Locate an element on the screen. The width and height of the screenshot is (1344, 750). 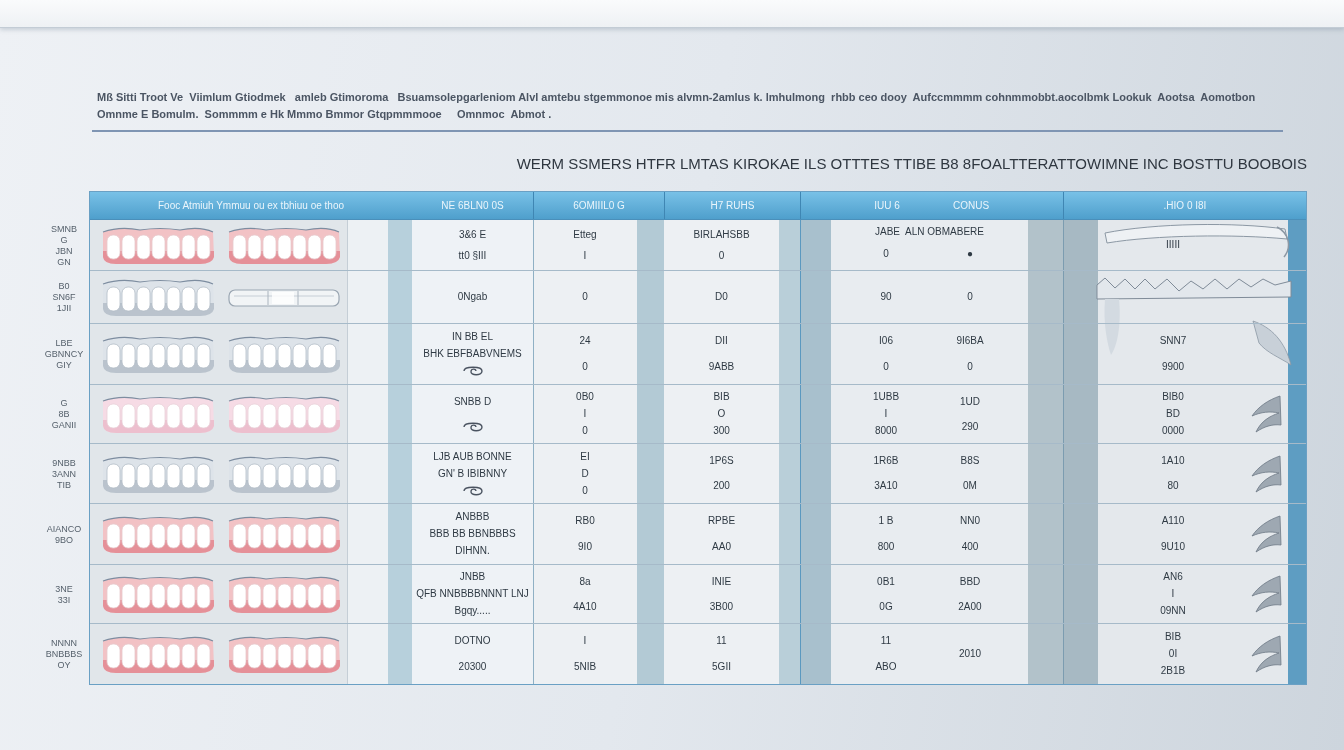
cell-text: ANBBB is located at coordinates (472, 516).